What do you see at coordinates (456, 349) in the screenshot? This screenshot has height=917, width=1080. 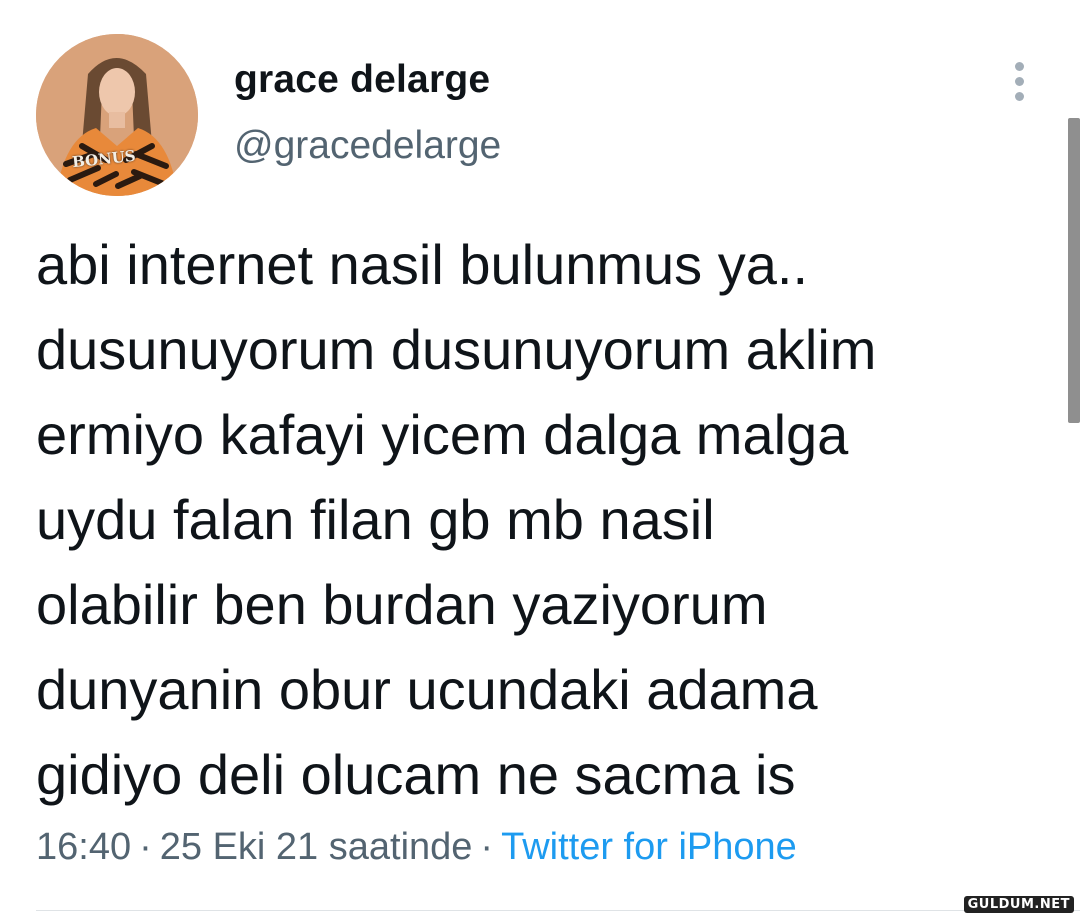 I see `tweet-line: dusunuyorum dusunuyorum aklim` at bounding box center [456, 349].